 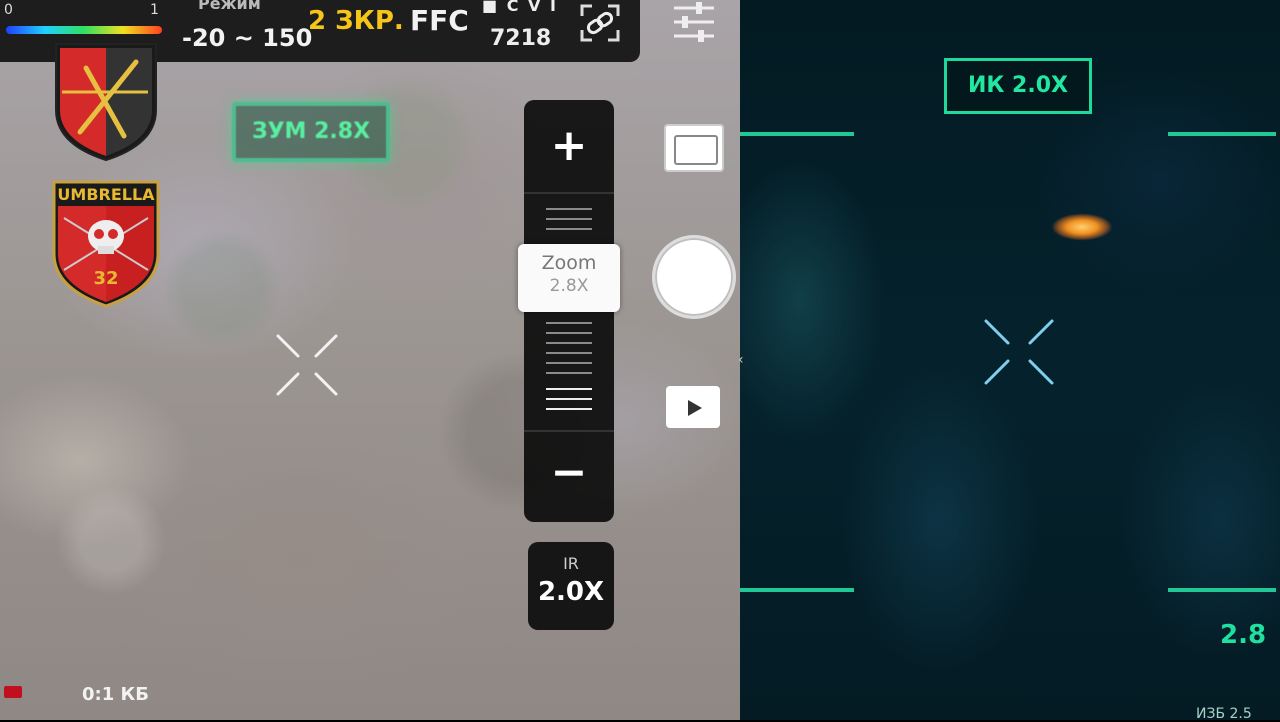 I want to click on record-status: ■ C V I, so click(x=520, y=7).